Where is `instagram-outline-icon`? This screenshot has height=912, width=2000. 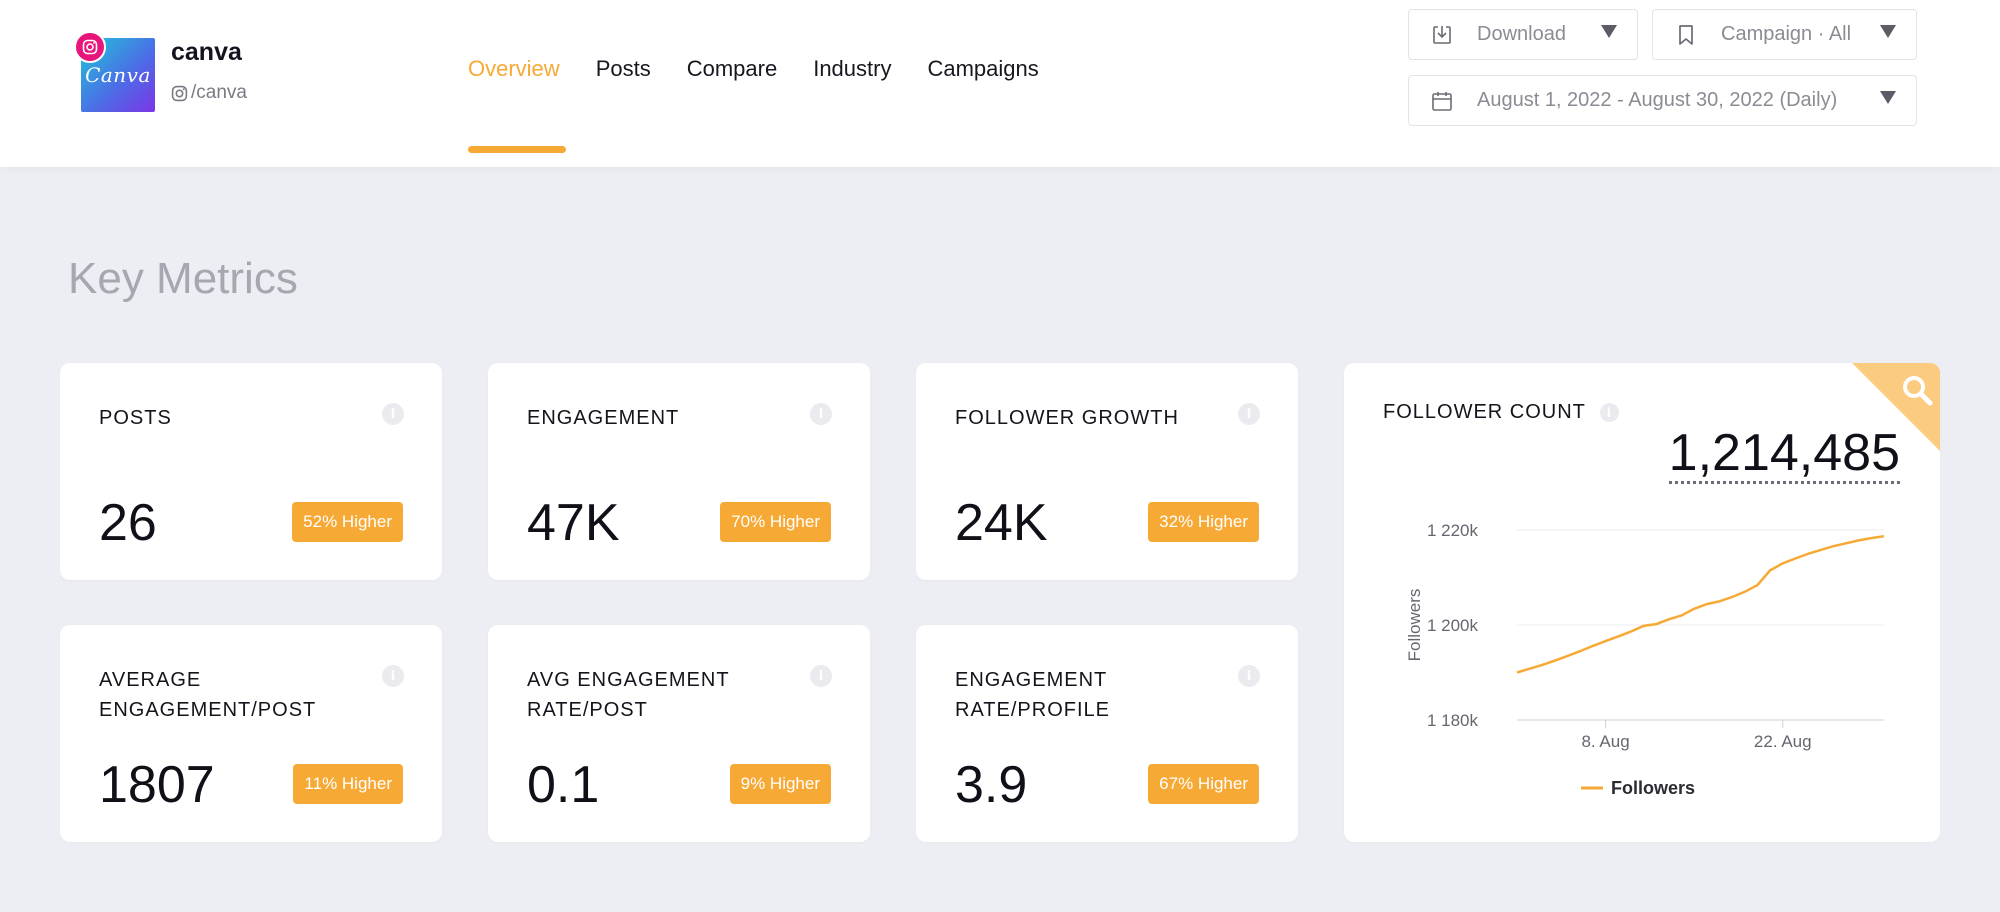
instagram-outline-icon is located at coordinates (179, 93).